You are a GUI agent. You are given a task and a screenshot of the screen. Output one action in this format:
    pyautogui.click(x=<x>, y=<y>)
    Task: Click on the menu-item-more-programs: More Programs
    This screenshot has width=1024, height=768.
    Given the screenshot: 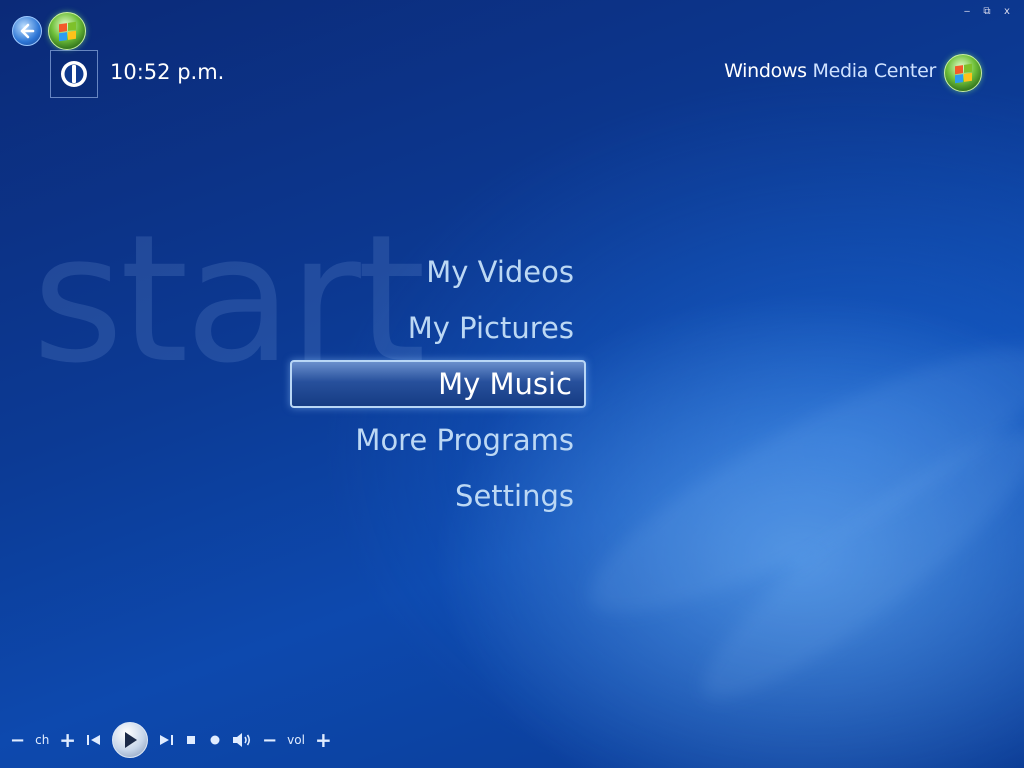 What is the action you would take?
    pyautogui.click(x=438, y=440)
    